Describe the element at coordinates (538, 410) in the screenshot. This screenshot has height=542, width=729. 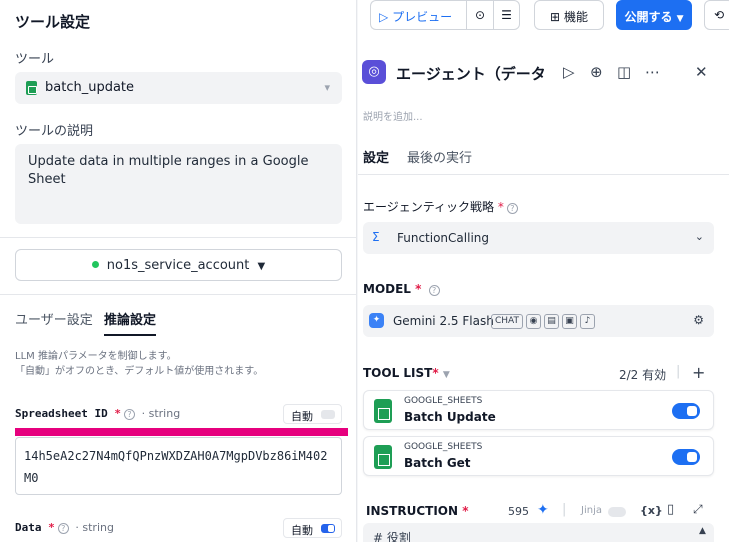
I see `tool-card-batch-update: GOOGLE_SHEETS Batch Update` at that location.